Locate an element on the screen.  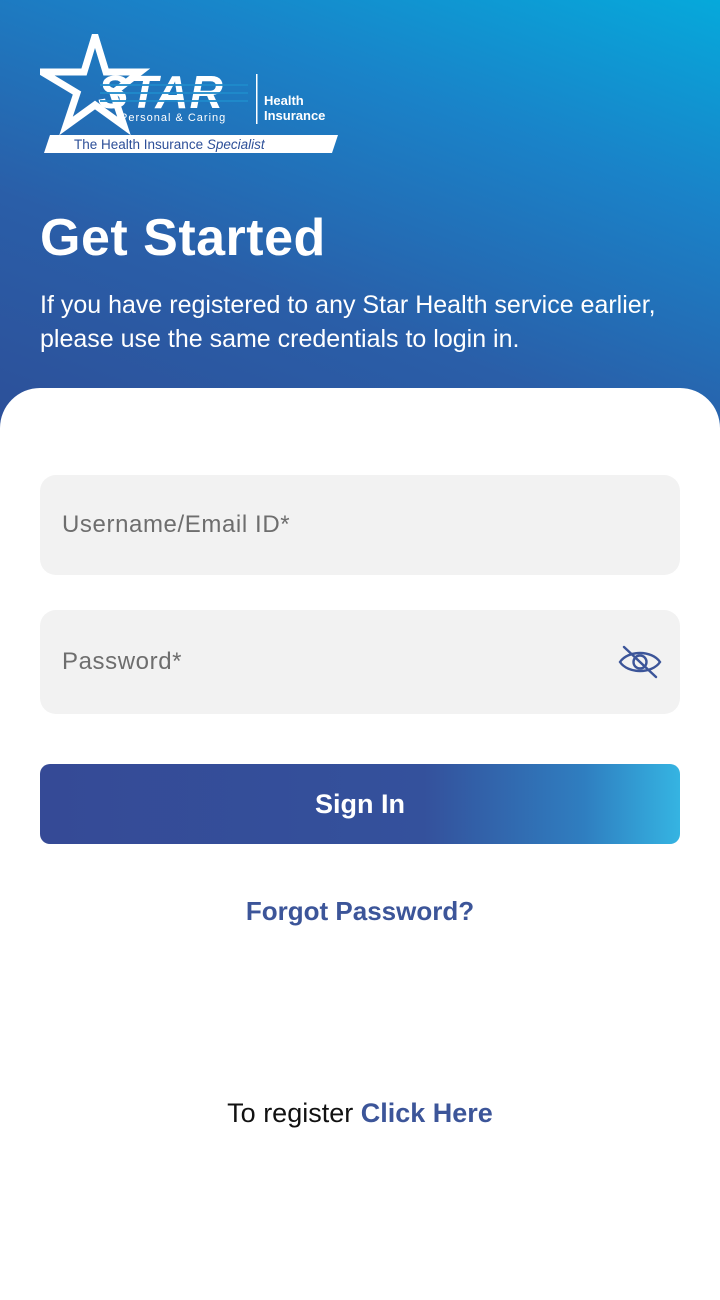
password-input is located at coordinates (332, 662).